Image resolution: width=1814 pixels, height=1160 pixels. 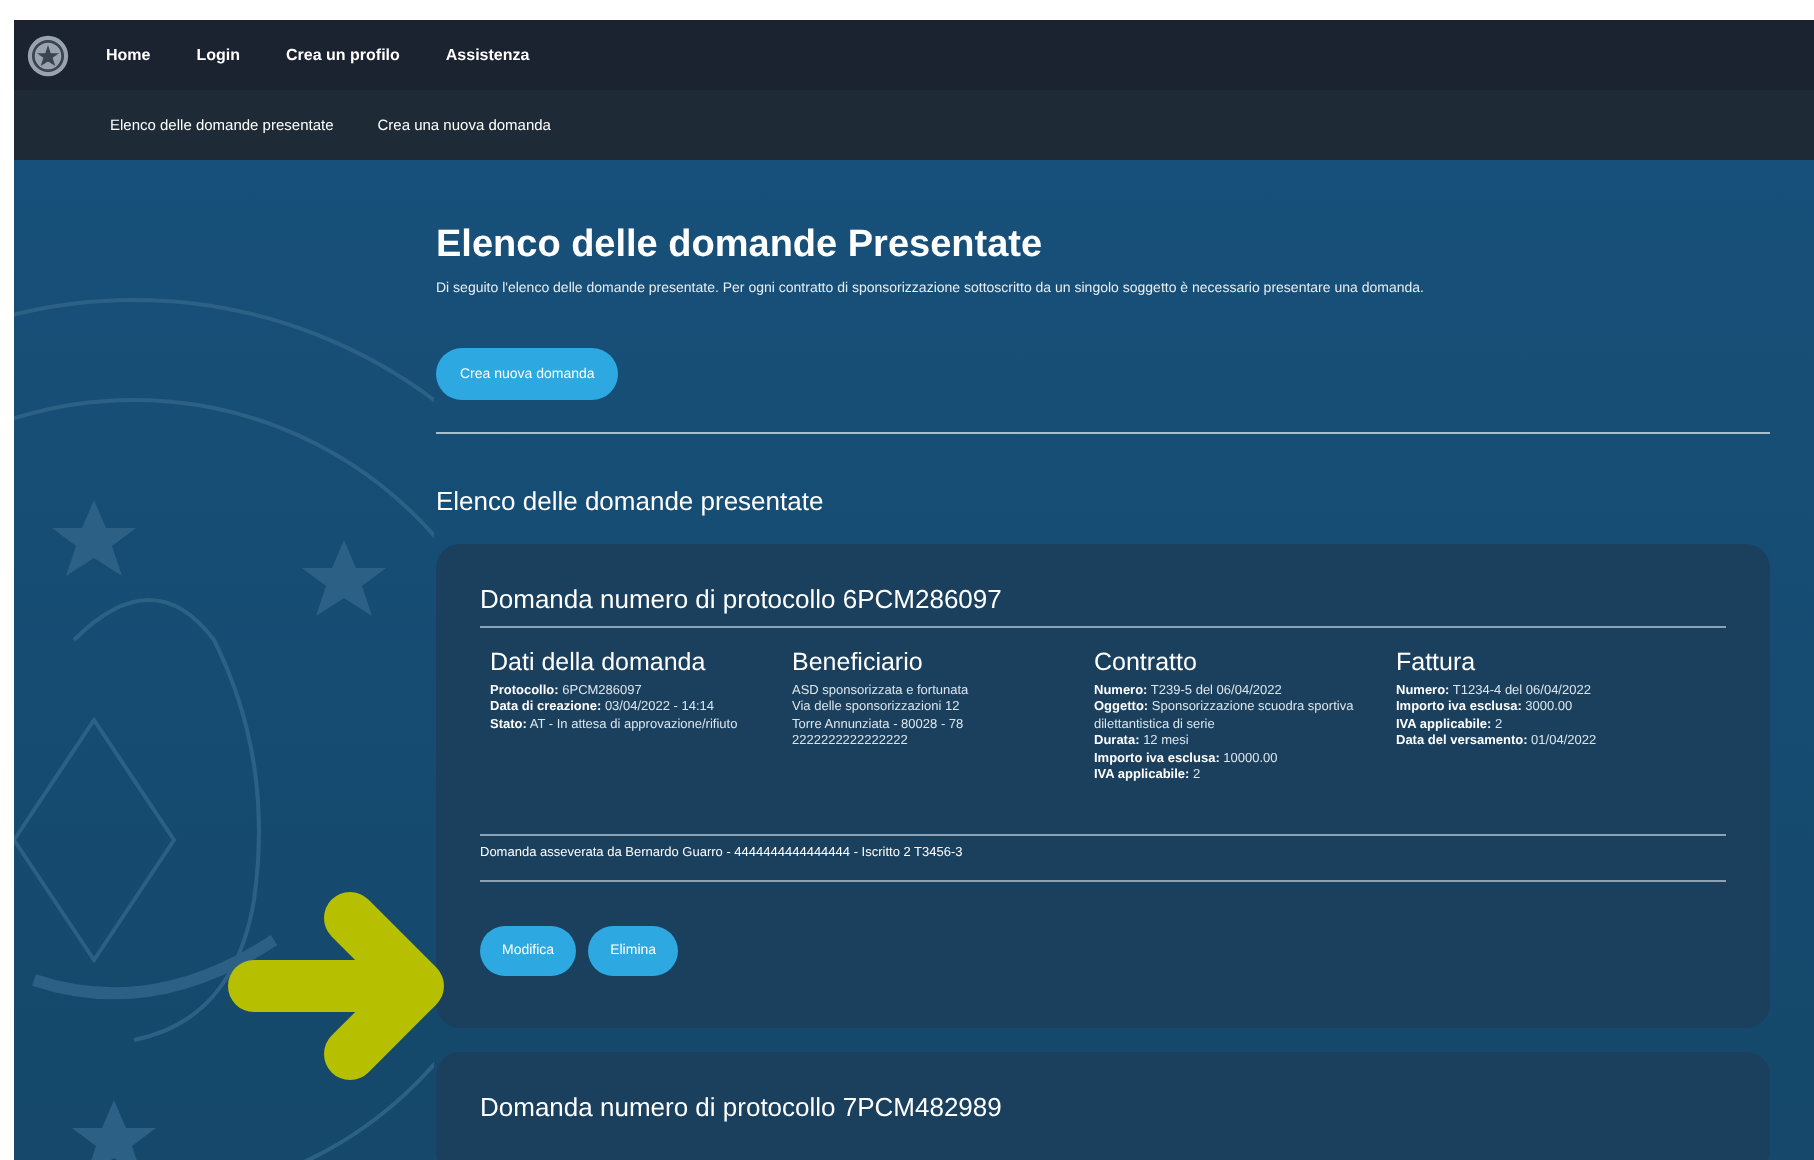 I want to click on column-heading: Dati della domanda, so click(x=599, y=662).